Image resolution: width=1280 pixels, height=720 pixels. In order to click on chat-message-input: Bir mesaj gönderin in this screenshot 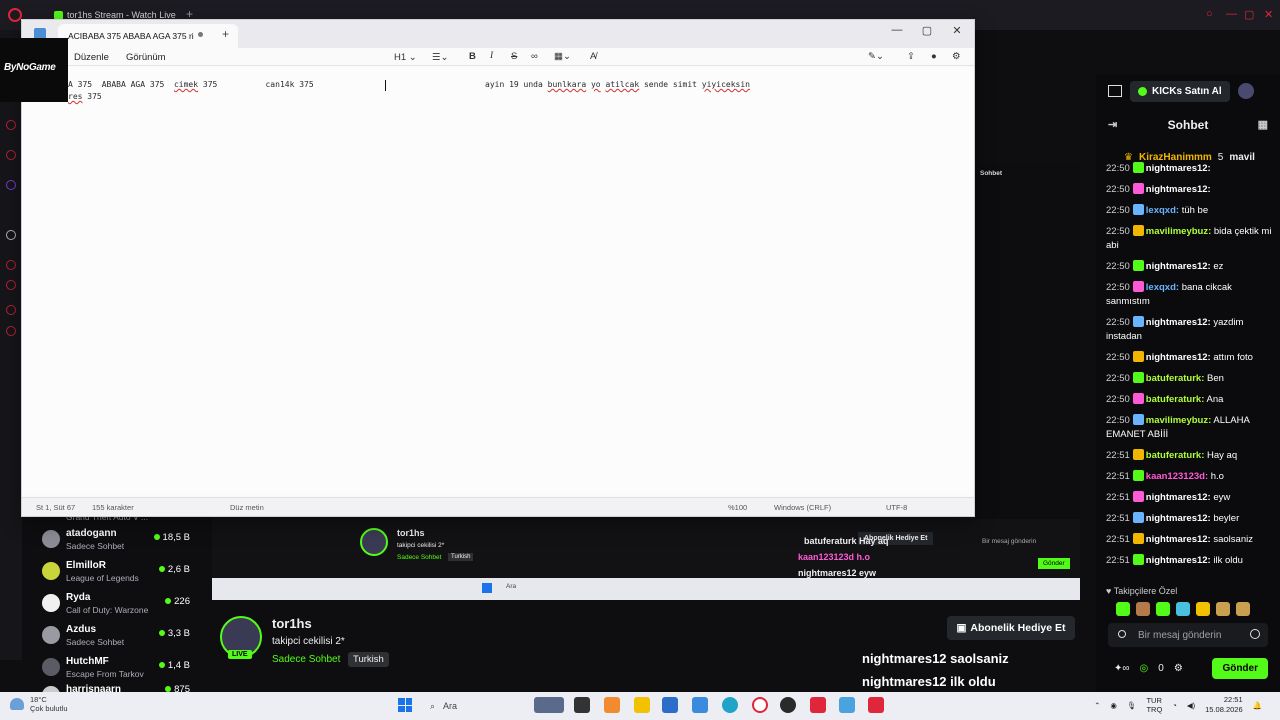, I will do `click(1188, 635)`.